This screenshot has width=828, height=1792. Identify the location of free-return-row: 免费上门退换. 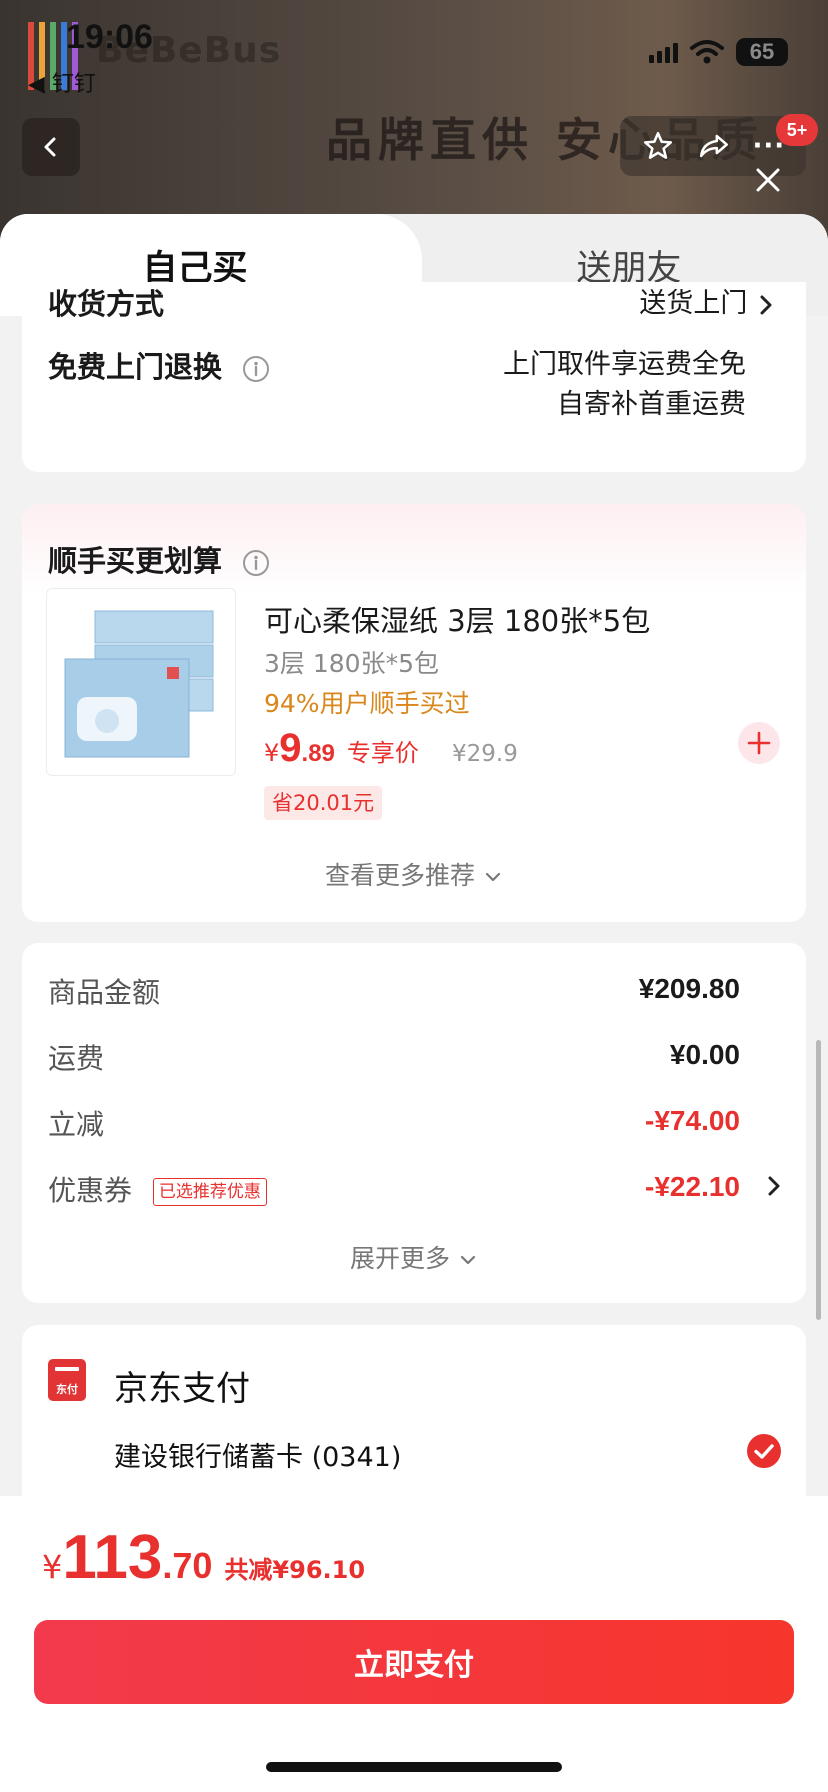
(159, 365).